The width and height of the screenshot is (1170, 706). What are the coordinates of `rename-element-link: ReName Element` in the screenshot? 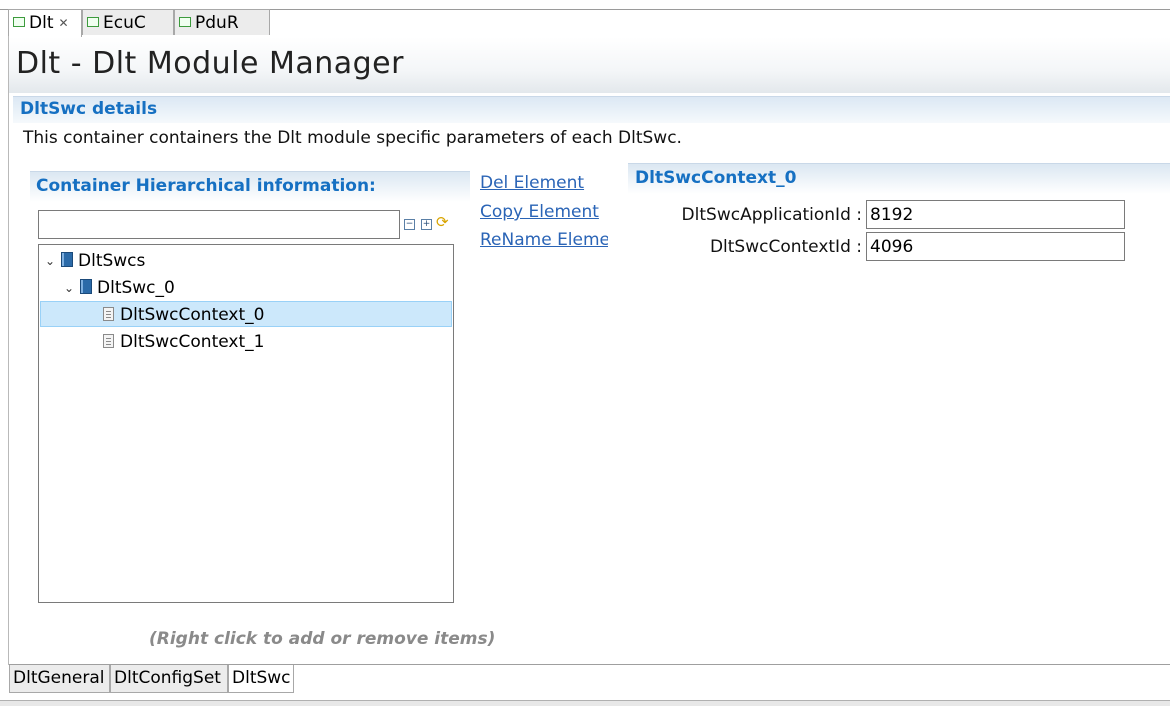 It's located at (544, 240).